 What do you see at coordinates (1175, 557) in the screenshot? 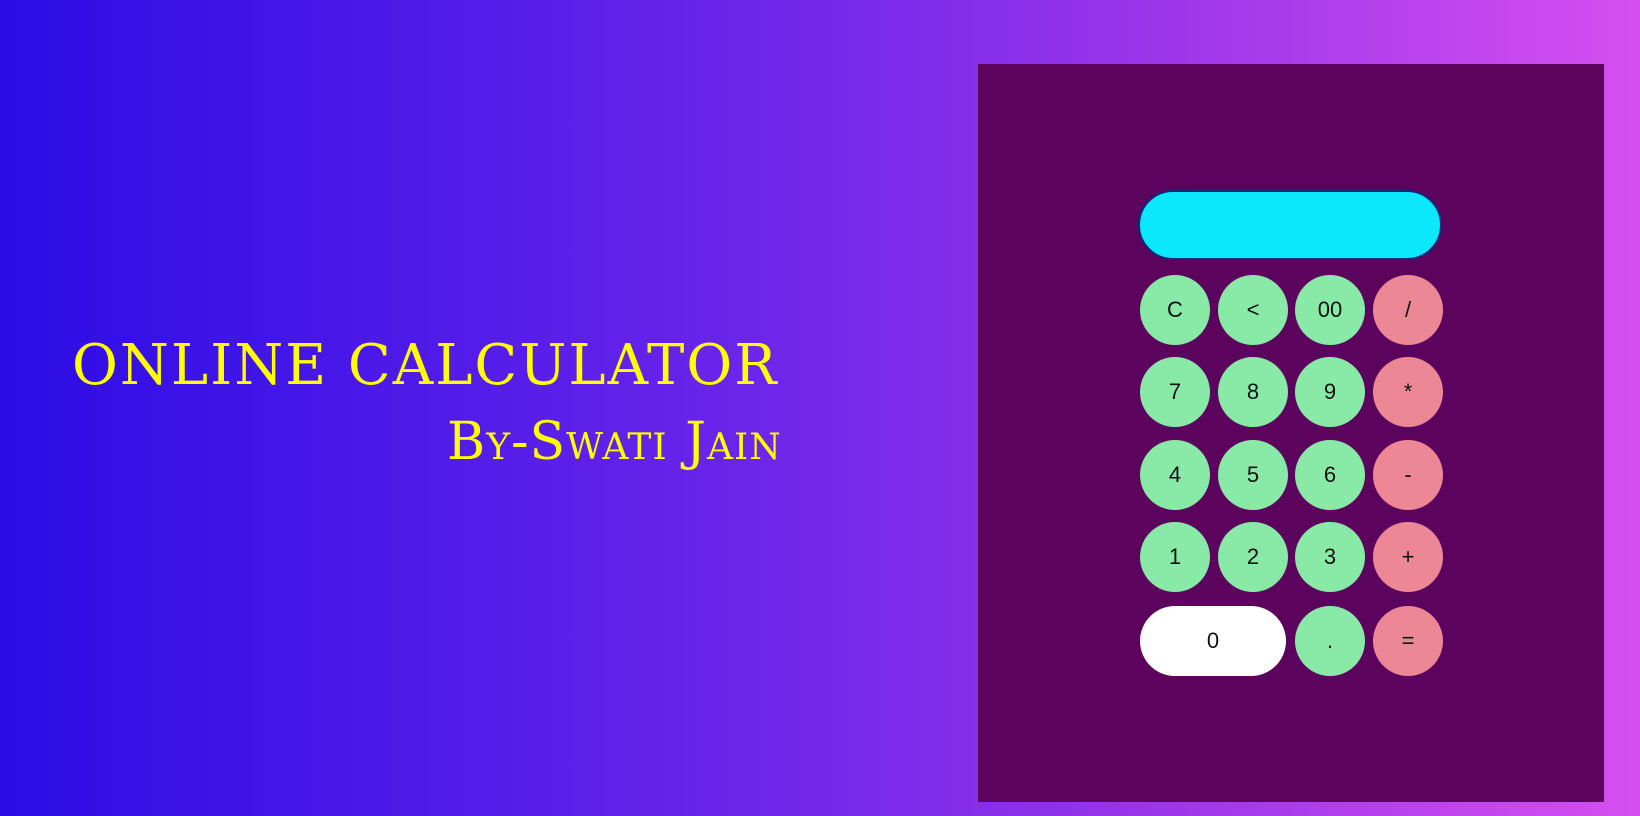
I see `digit-1-button: 1` at bounding box center [1175, 557].